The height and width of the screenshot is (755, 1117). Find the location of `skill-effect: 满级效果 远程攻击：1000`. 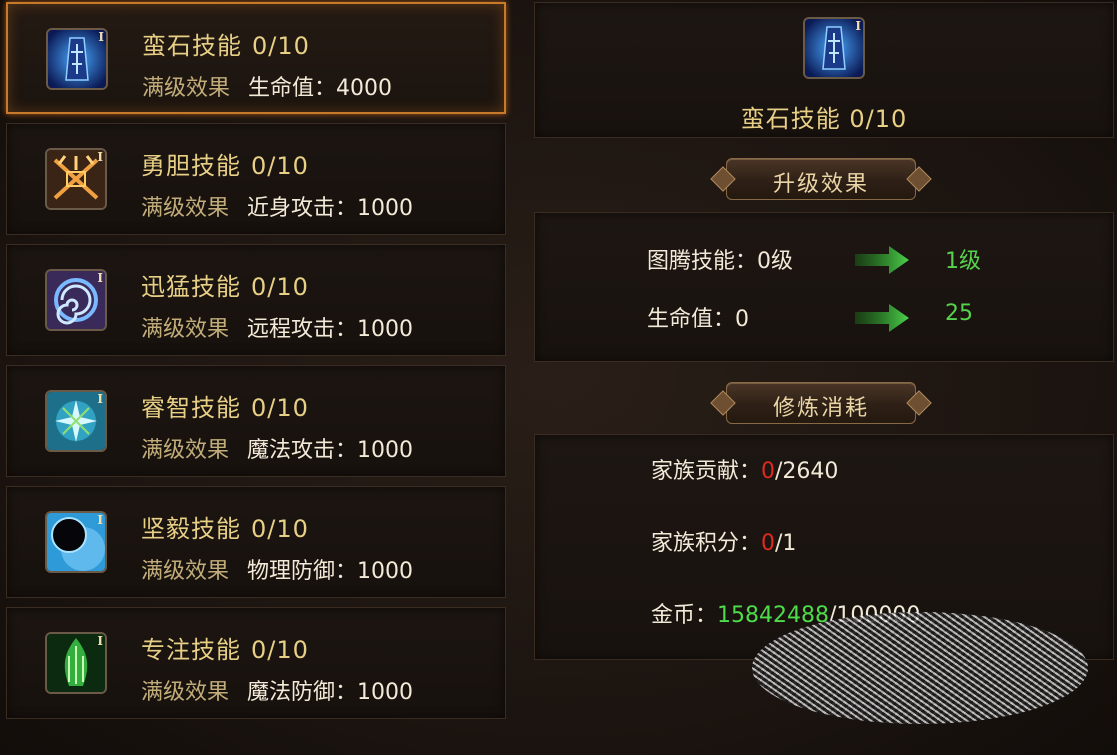

skill-effect: 满级效果 远程攻击：1000 is located at coordinates (277, 329).